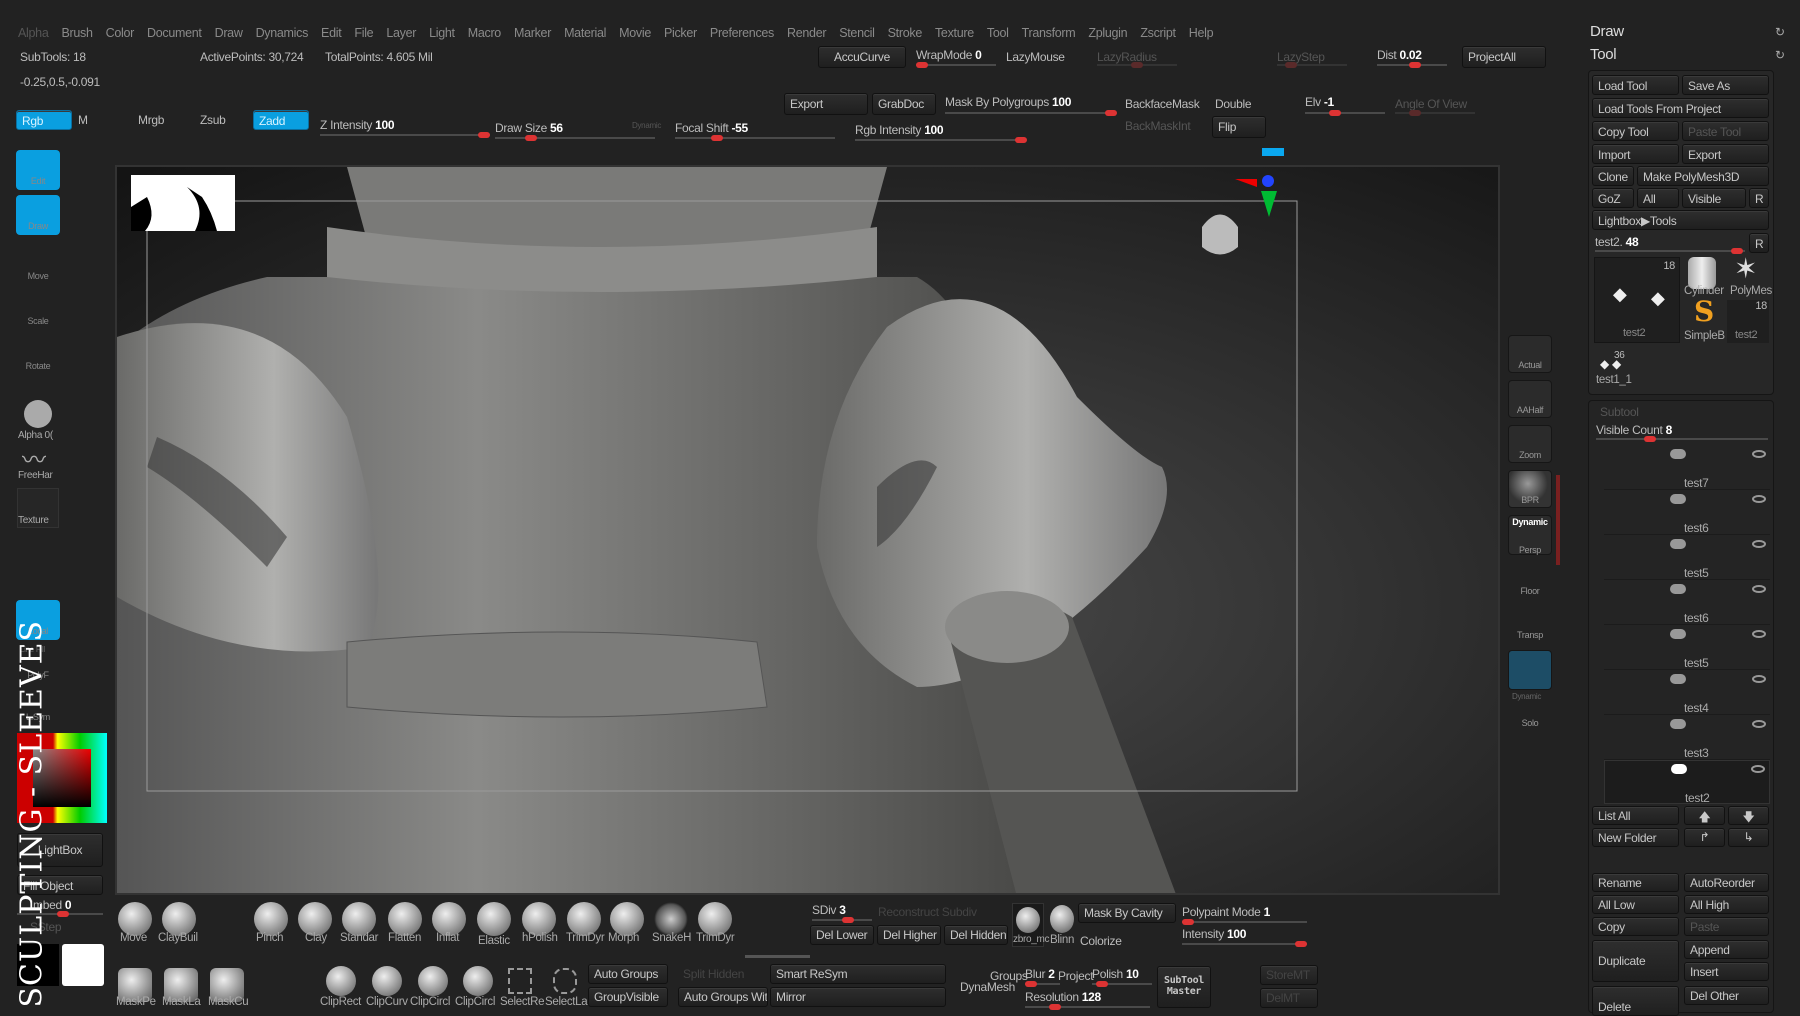  I want to click on lazystep-track, so click(1312, 65).